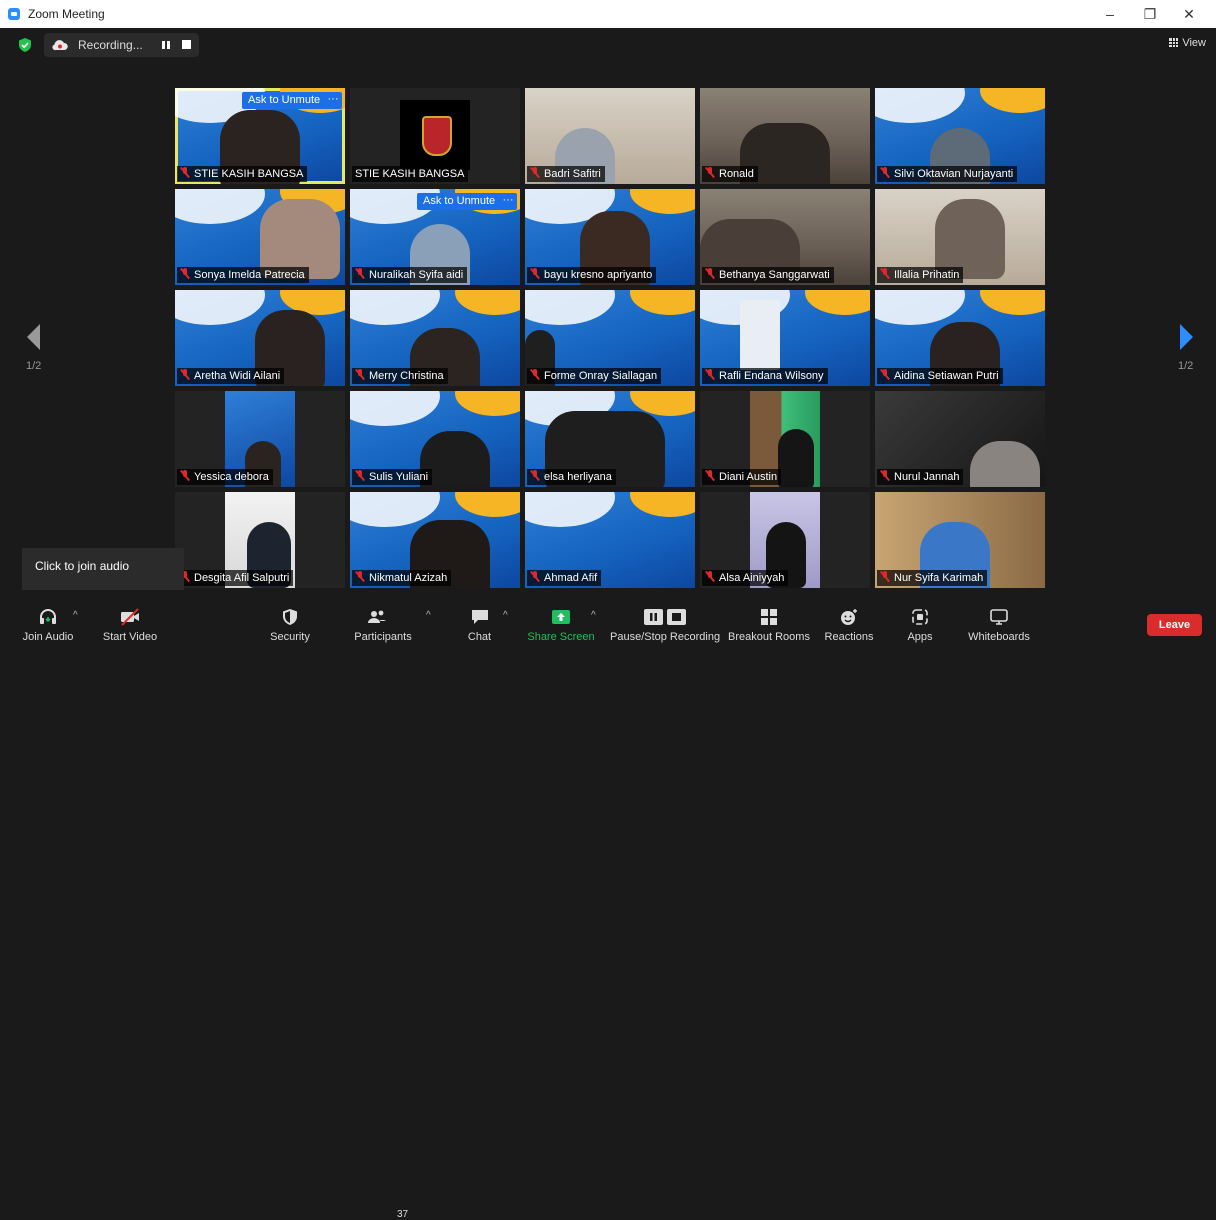  Describe the element at coordinates (960, 338) in the screenshot. I see `video-tile: Aidina Setiawan Putri` at that location.